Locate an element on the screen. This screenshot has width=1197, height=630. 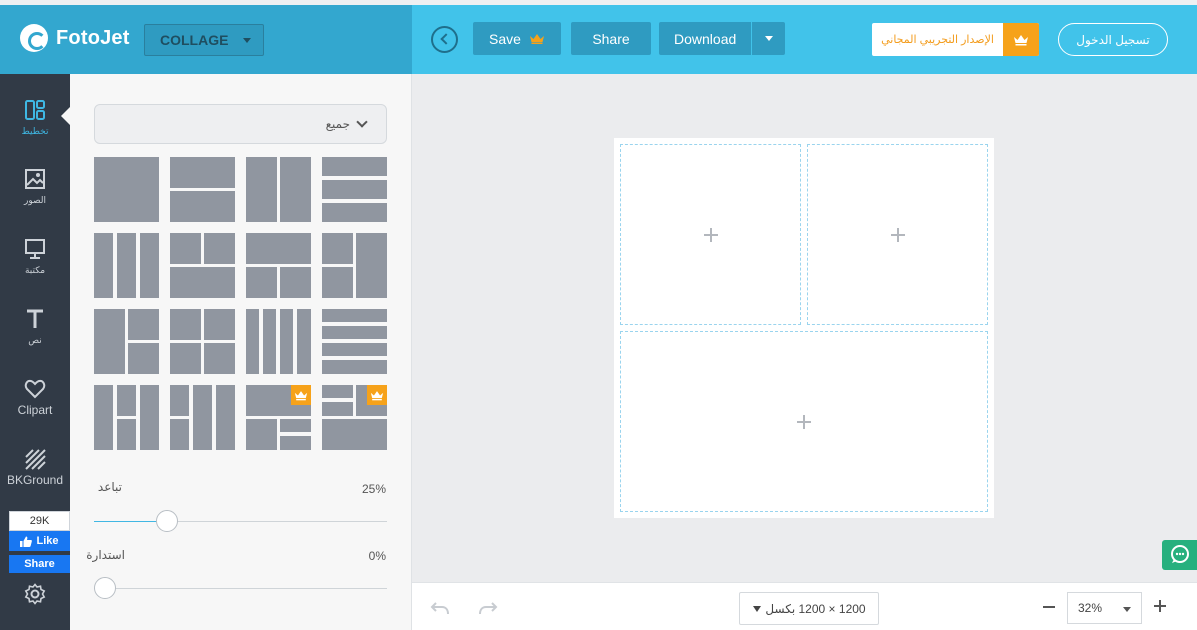
login-label: تسجيل الدخول is located at coordinates (1113, 39).